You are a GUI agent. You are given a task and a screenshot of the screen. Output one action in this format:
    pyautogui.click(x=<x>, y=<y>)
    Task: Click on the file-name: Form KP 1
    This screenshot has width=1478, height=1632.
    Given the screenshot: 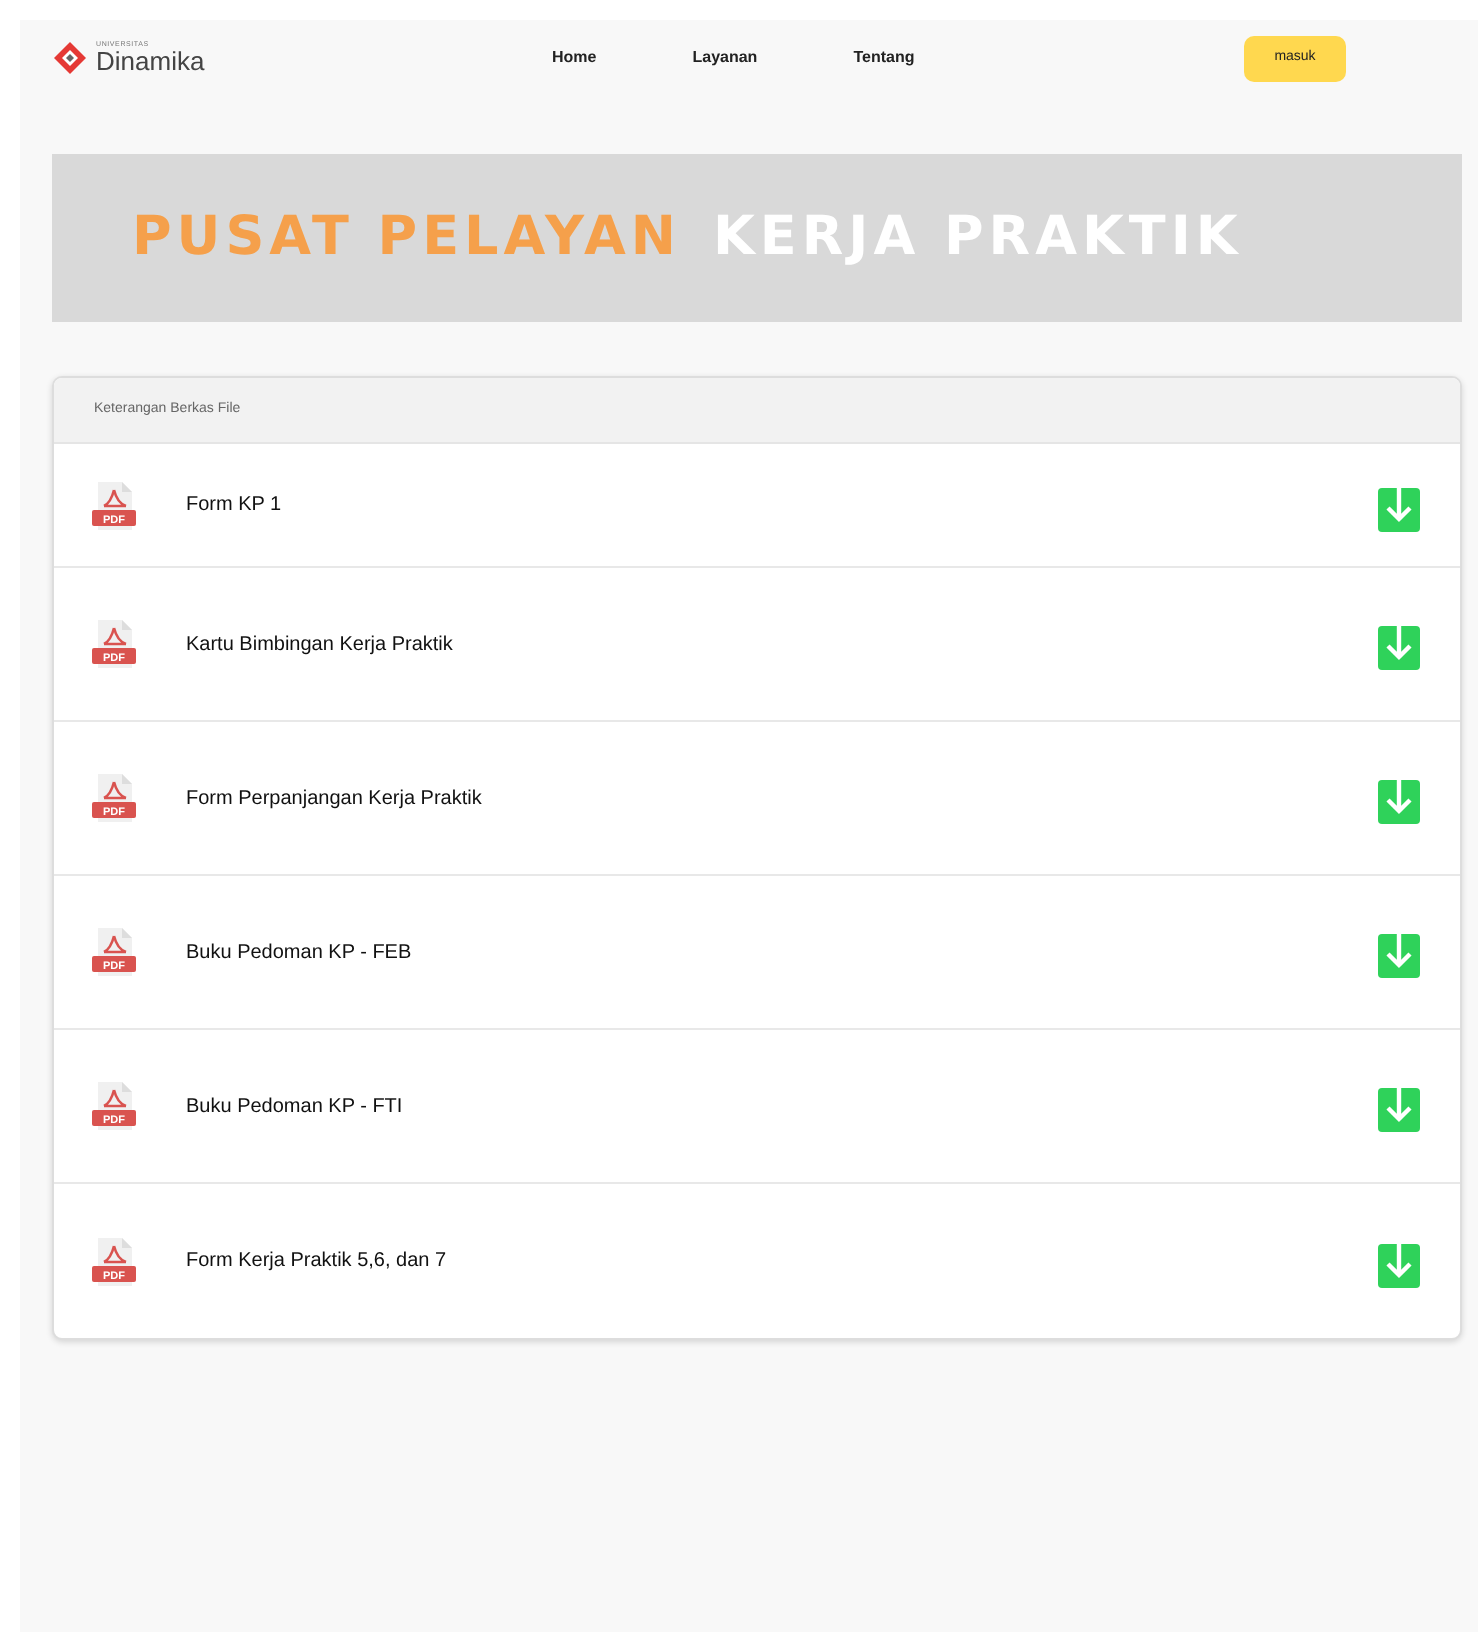 What is the action you would take?
    pyautogui.click(x=234, y=506)
    